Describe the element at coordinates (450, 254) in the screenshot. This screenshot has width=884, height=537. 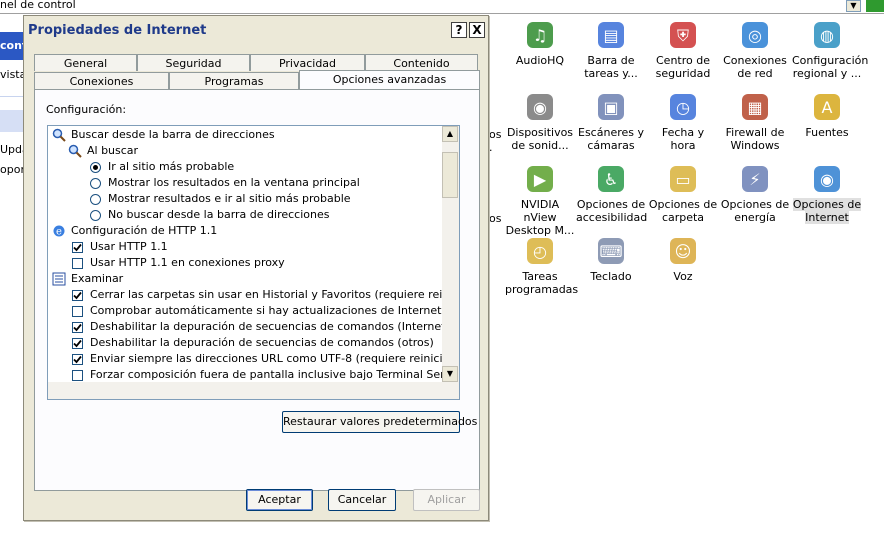
I see `vertical-scrollbar: ▲ ▼` at that location.